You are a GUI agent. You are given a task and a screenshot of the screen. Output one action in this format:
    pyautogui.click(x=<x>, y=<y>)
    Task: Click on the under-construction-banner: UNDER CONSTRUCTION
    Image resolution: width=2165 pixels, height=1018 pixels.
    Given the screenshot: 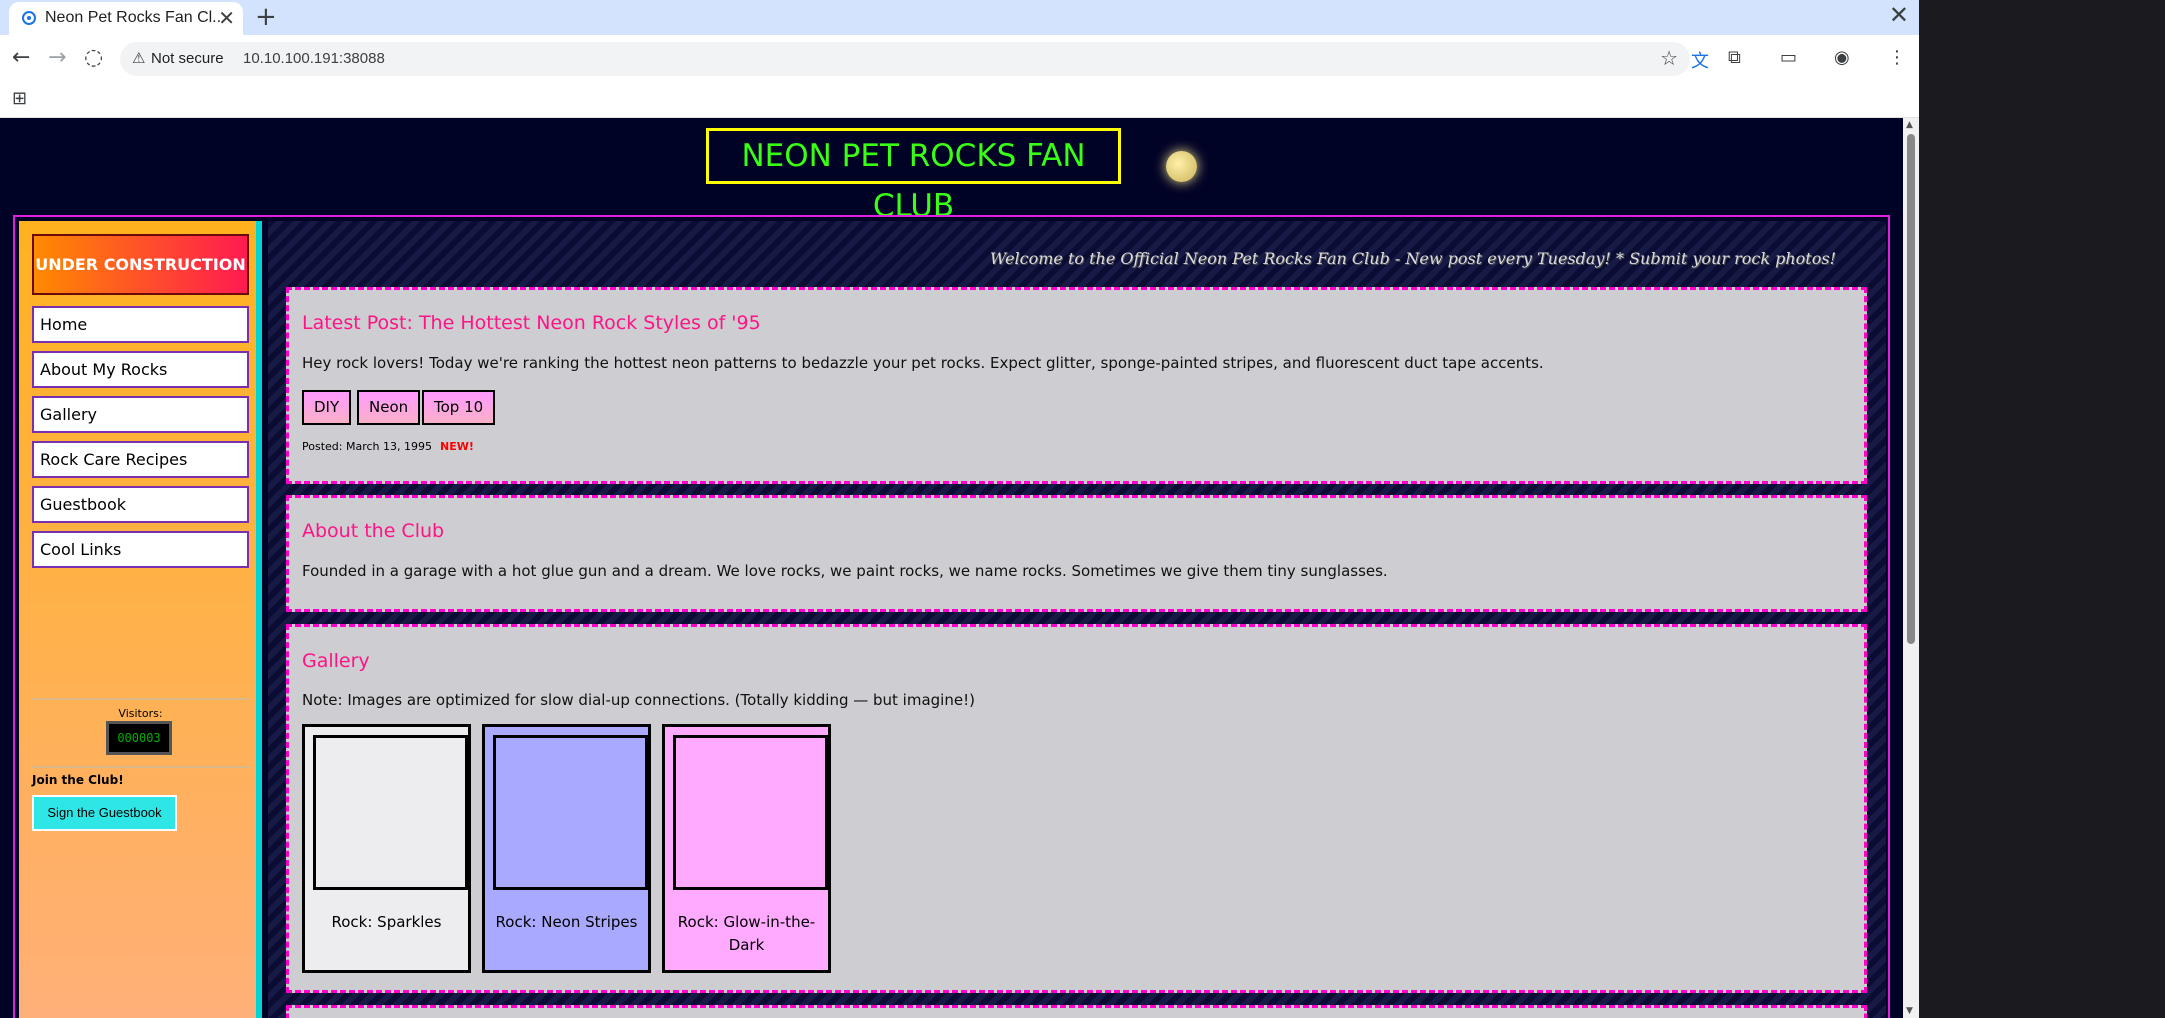 What is the action you would take?
    pyautogui.click(x=140, y=264)
    